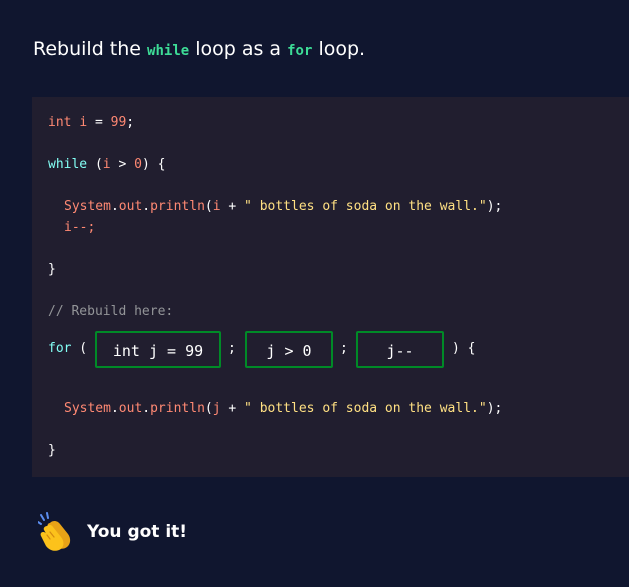  Describe the element at coordinates (56, 532) in the screenshot. I see `clapping-hands-icon` at that location.